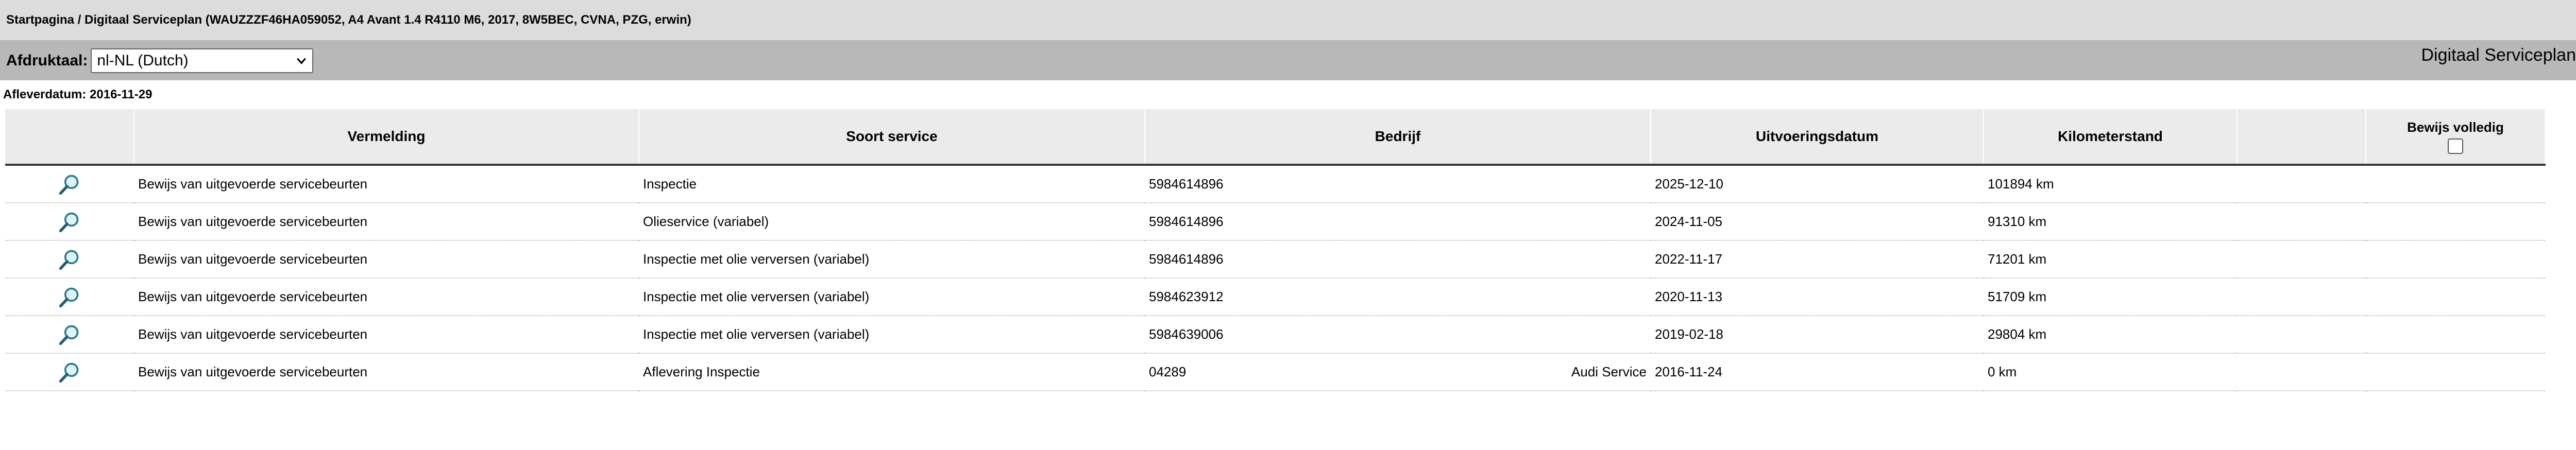  I want to click on row-soort-service: Aflevering Inspectie, so click(892, 372).